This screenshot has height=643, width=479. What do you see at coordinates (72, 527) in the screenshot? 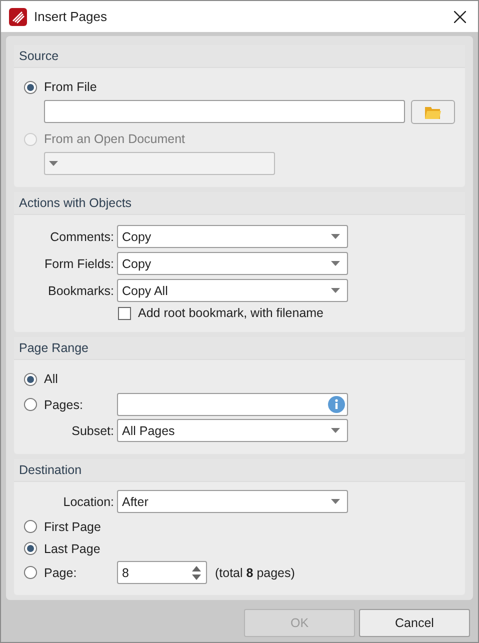
I see `radio-label: First Page` at bounding box center [72, 527].